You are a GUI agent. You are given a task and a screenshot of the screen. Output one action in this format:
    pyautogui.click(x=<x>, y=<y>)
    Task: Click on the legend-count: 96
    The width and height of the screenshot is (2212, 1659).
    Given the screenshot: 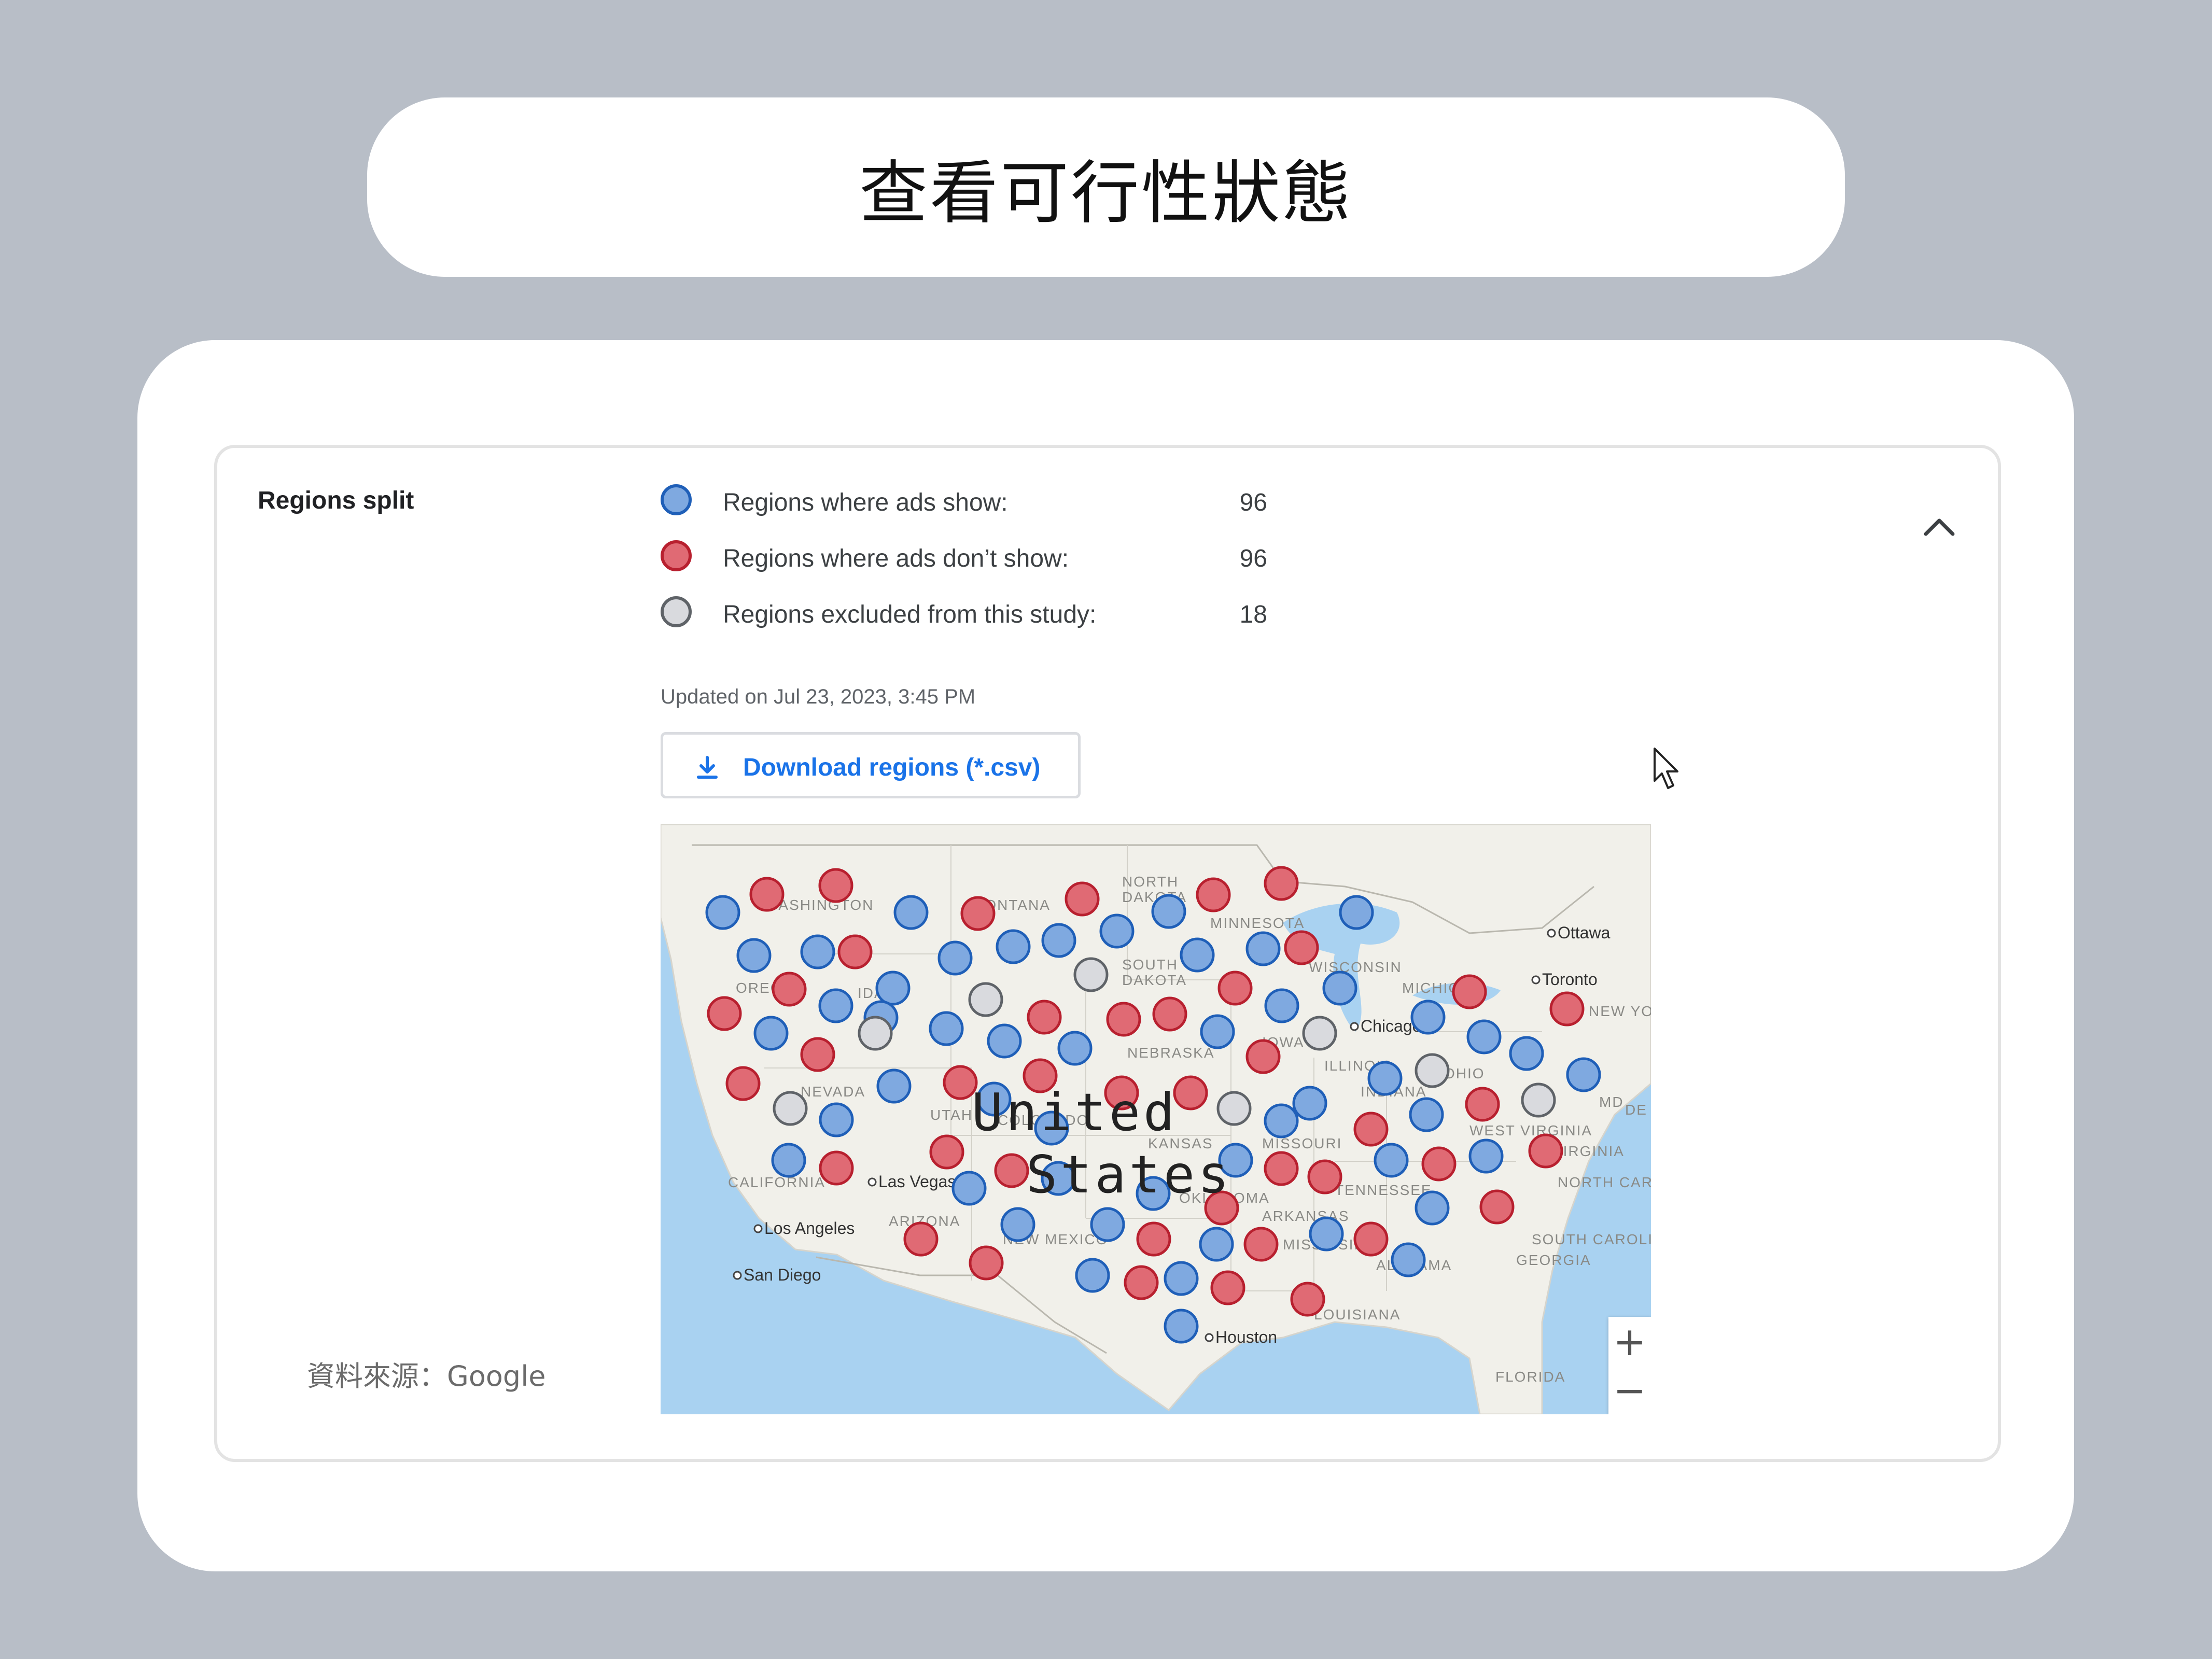 What is the action you would take?
    pyautogui.click(x=1253, y=502)
    